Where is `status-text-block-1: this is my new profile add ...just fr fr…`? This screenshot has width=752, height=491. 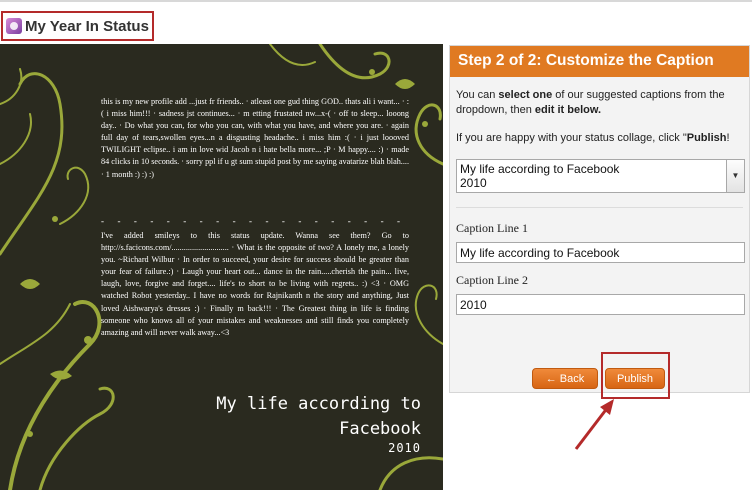 status-text-block-1: this is my new profile add ...just fr fr… is located at coordinates (255, 142).